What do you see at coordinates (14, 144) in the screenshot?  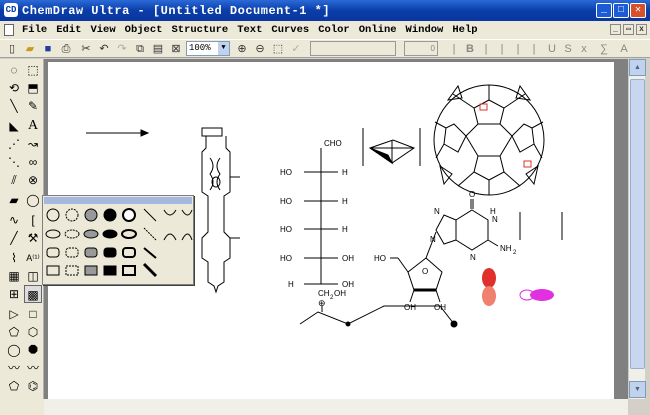 I see `hashed-bond-icon: ⋰` at bounding box center [14, 144].